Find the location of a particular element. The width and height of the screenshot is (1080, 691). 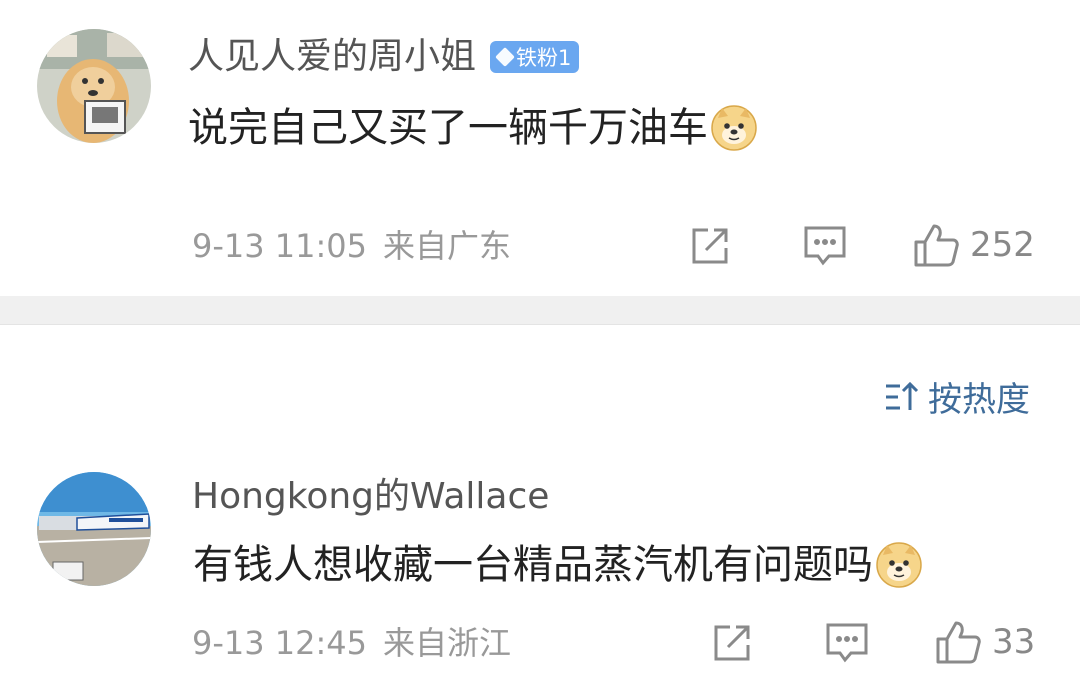

like-count: 252 is located at coordinates (1002, 245).